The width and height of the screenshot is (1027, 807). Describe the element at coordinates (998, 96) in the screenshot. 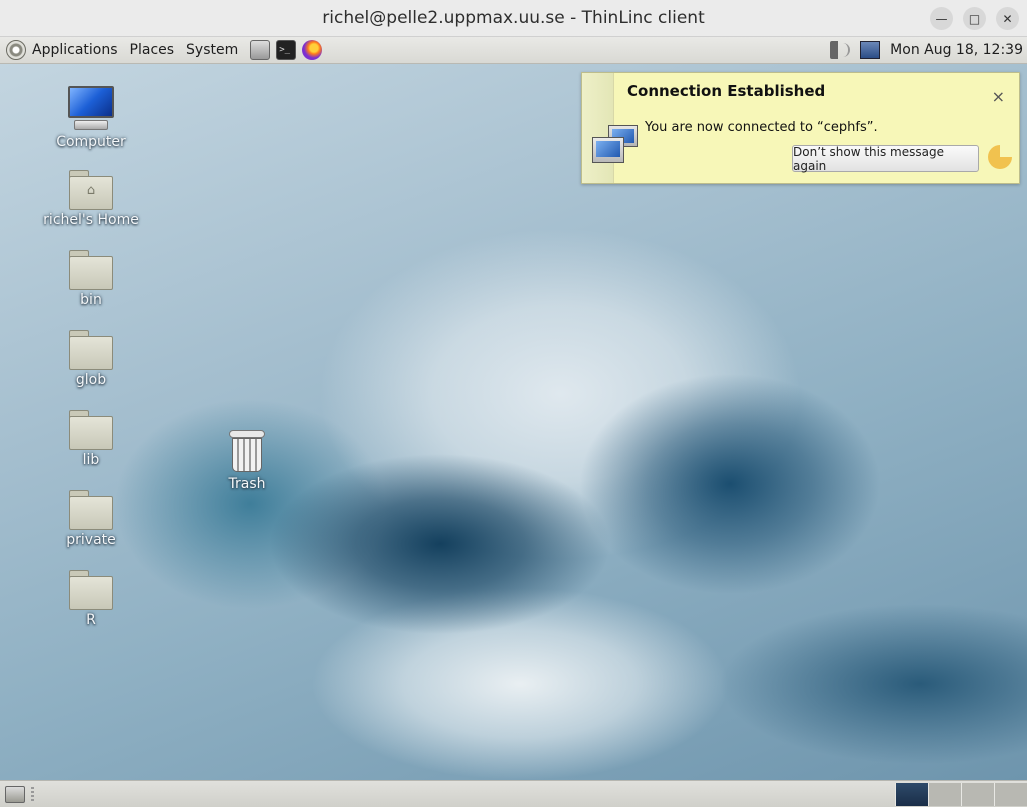

I see `notification-close-icon: ×` at that location.